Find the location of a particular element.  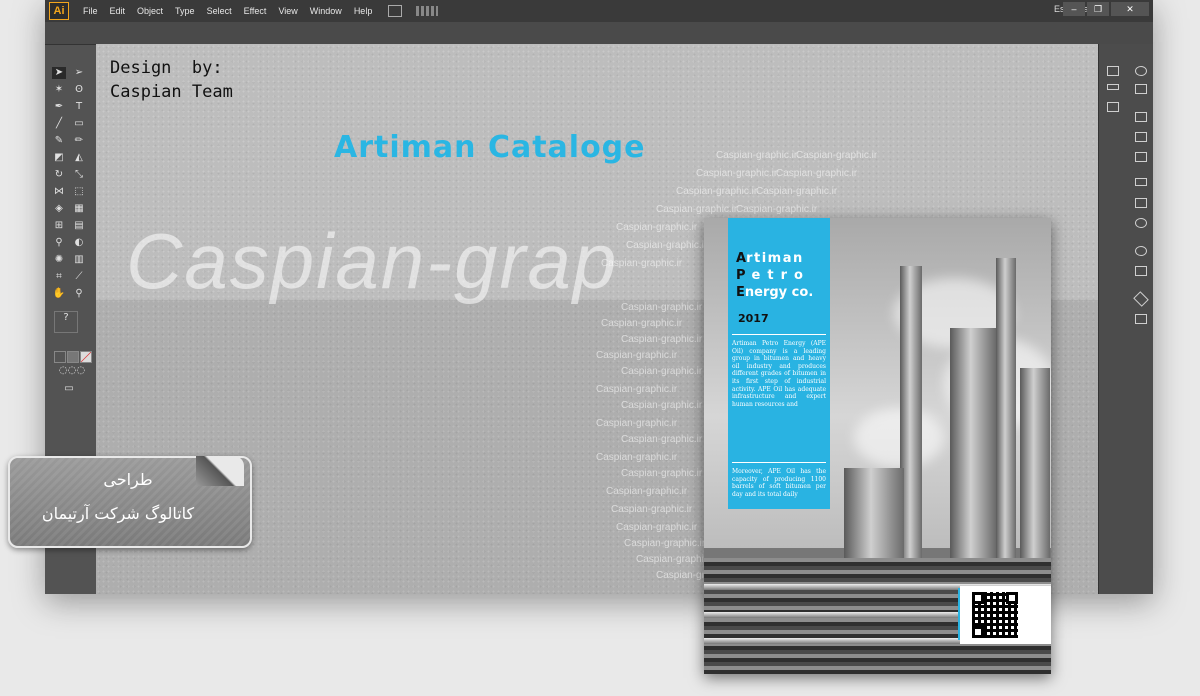

cover-company-name: Artiman Petro Energy co. is located at coordinates (774, 275).